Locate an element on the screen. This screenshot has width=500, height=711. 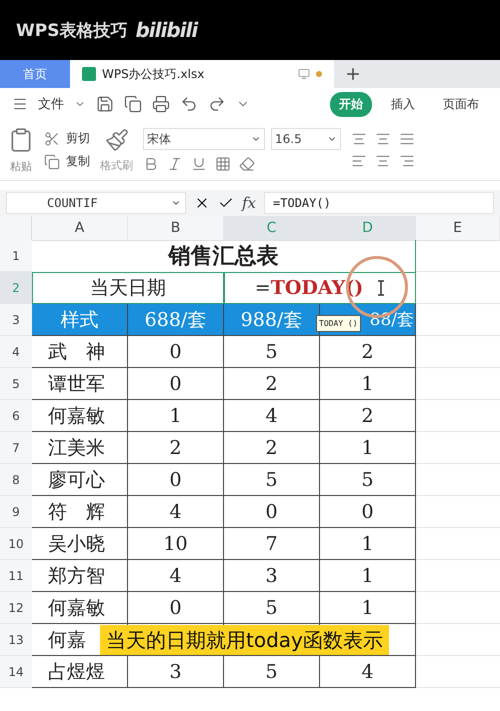
table-cell: 江美米 is located at coordinates (80, 448).